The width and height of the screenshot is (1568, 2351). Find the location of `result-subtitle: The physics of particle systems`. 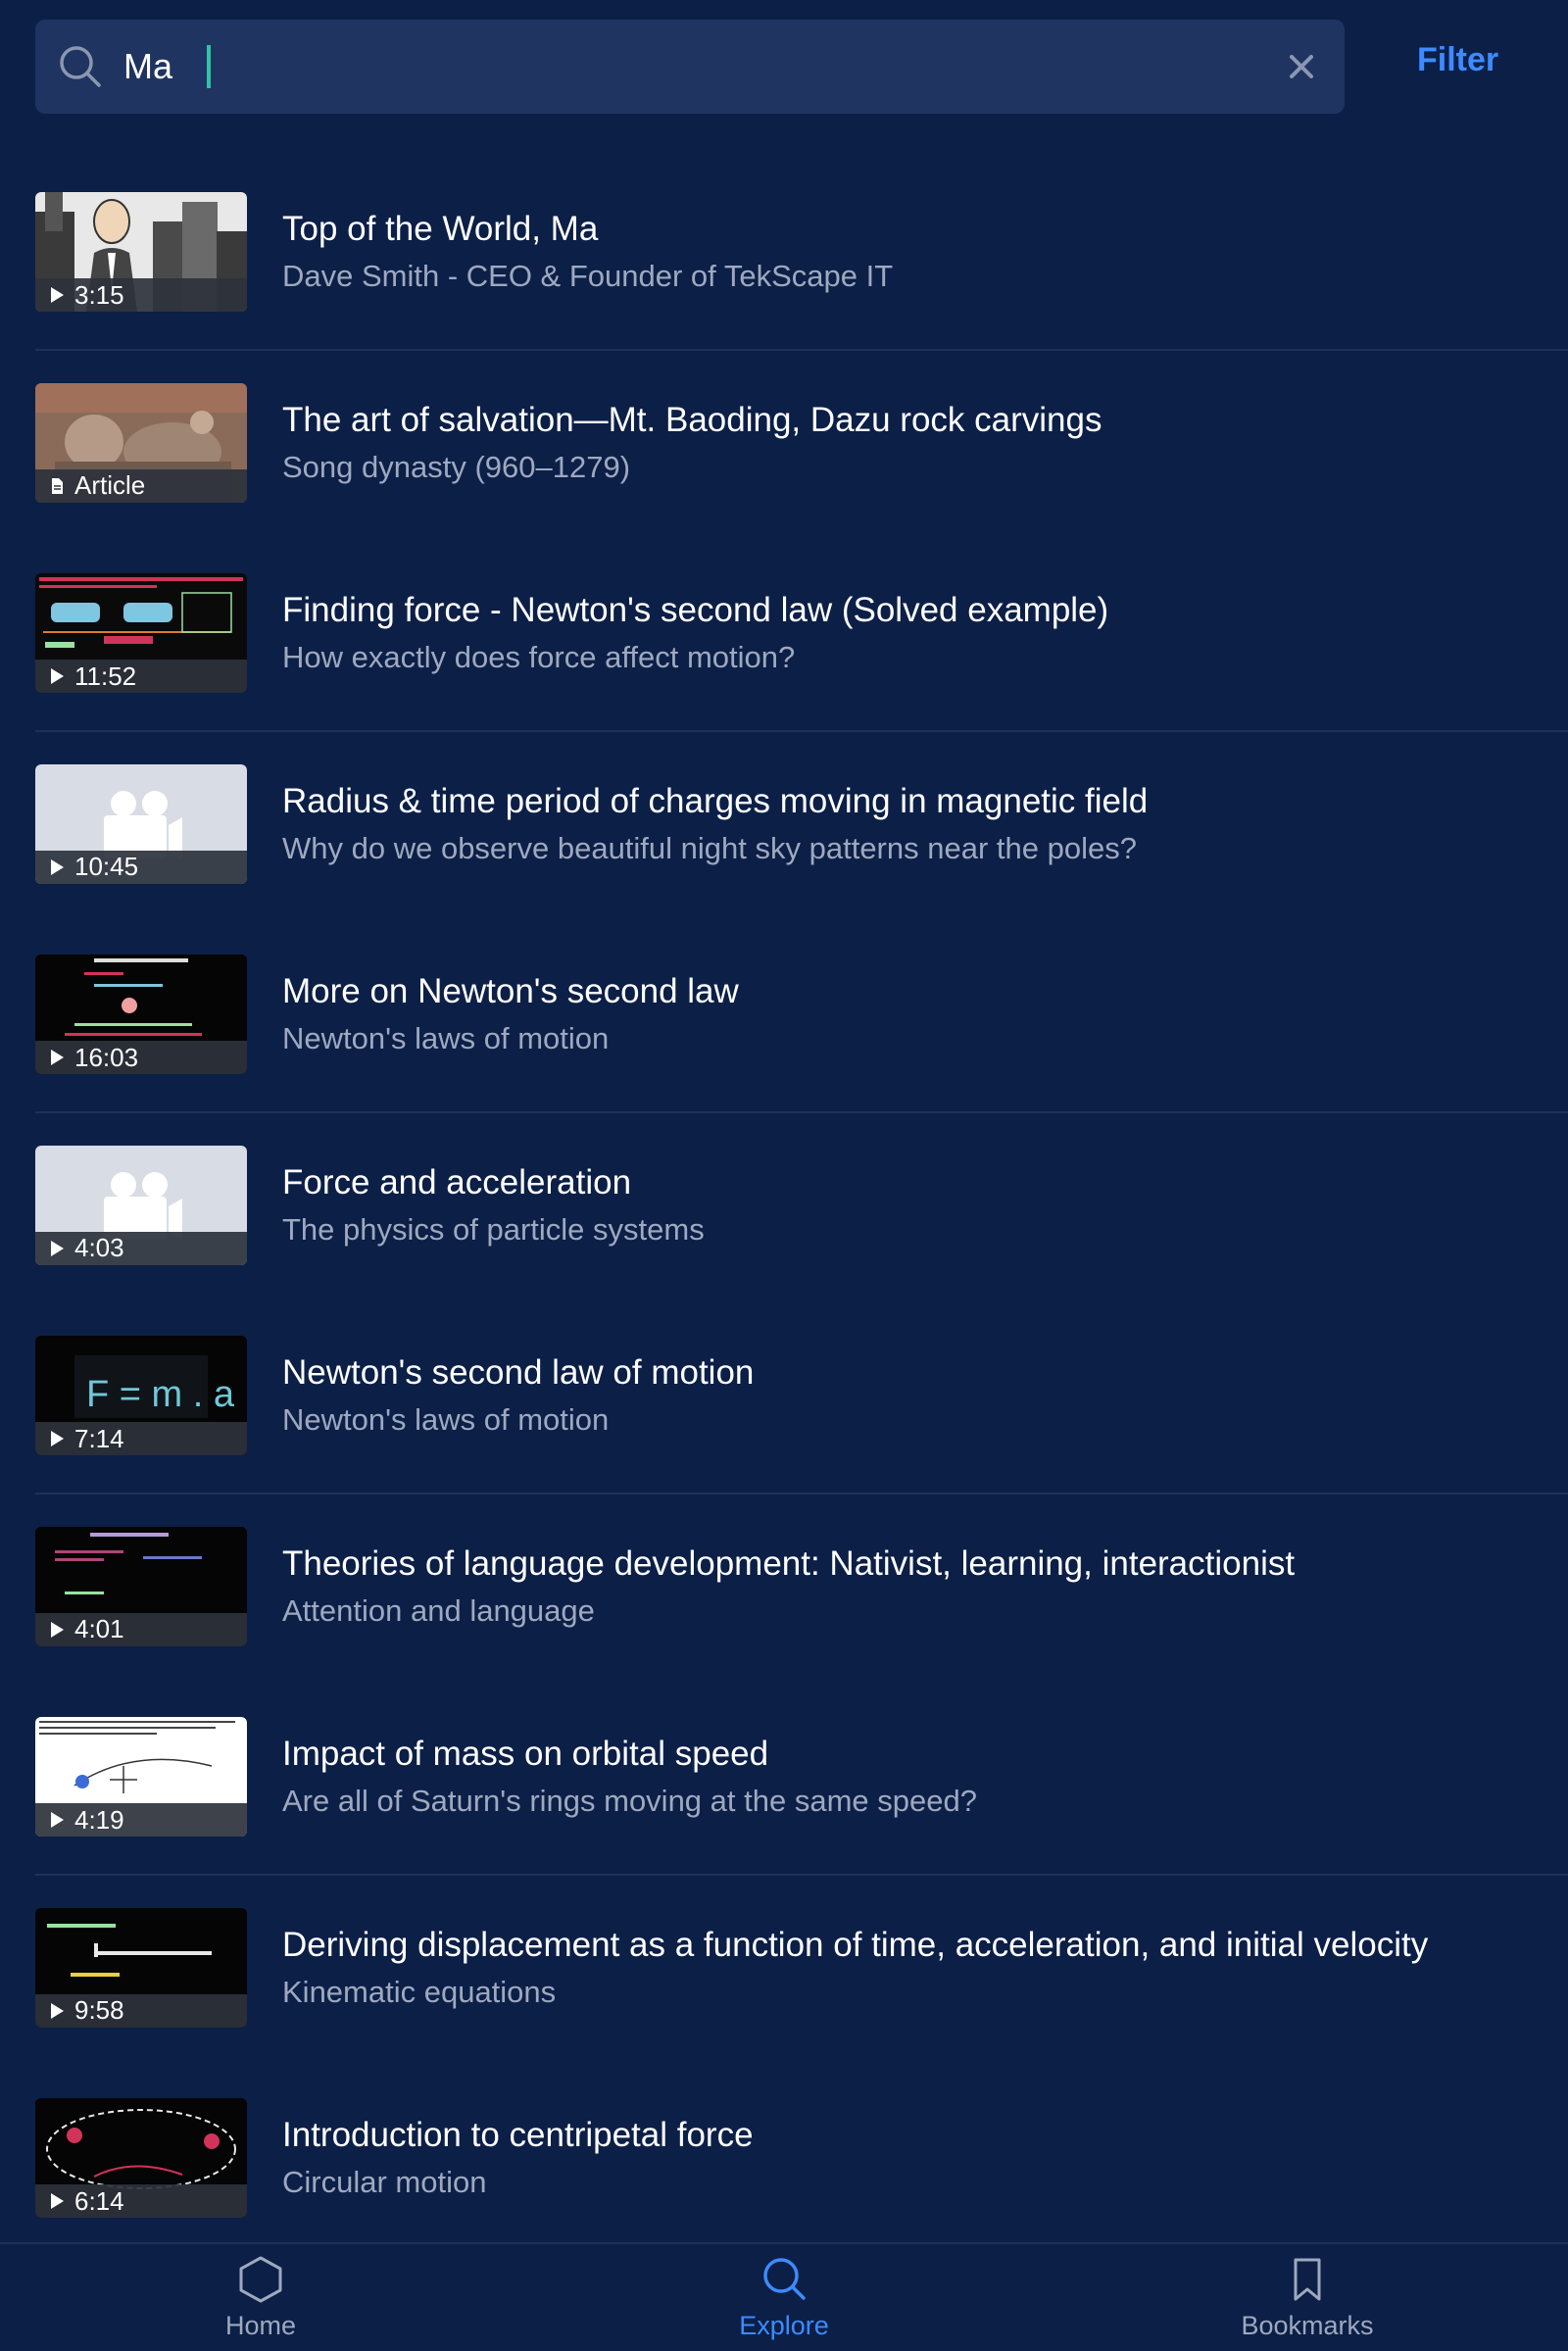

result-subtitle: The physics of particle systems is located at coordinates (493, 1229).